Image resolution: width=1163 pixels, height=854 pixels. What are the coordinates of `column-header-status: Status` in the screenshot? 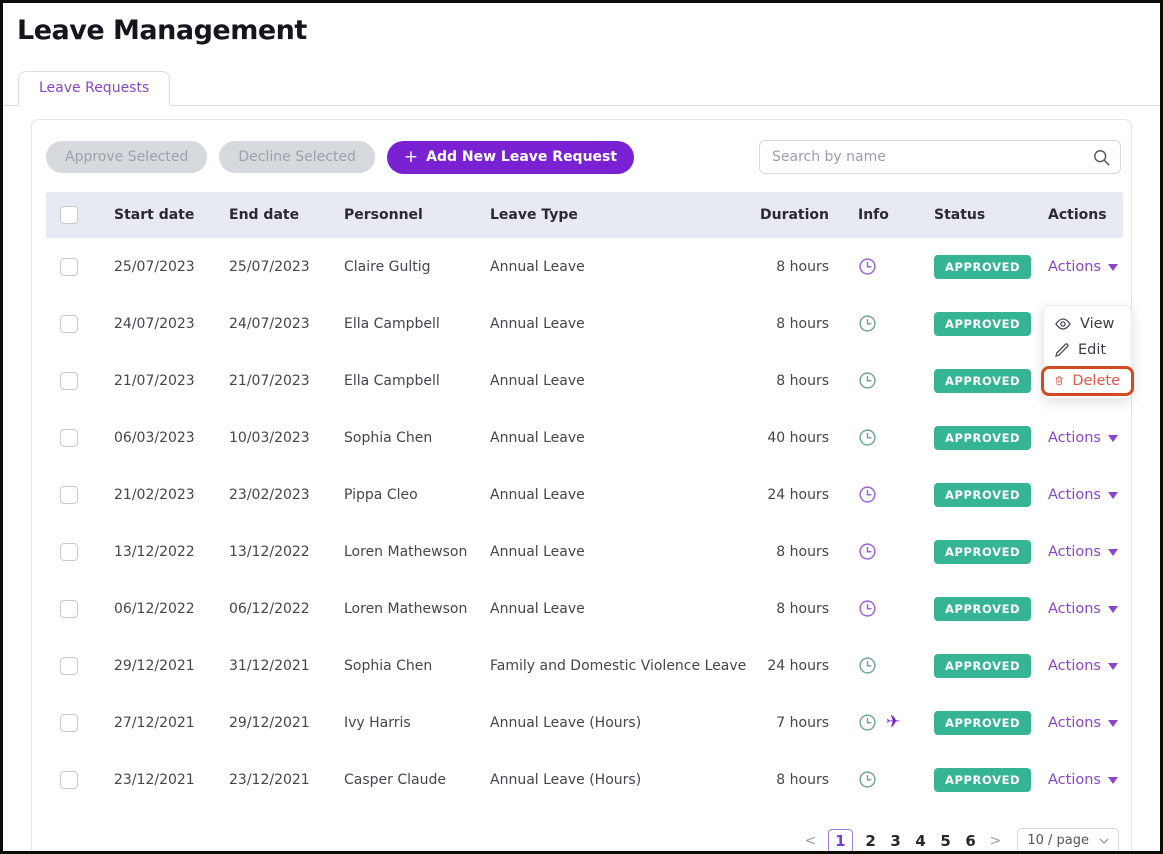 It's located at (960, 215).